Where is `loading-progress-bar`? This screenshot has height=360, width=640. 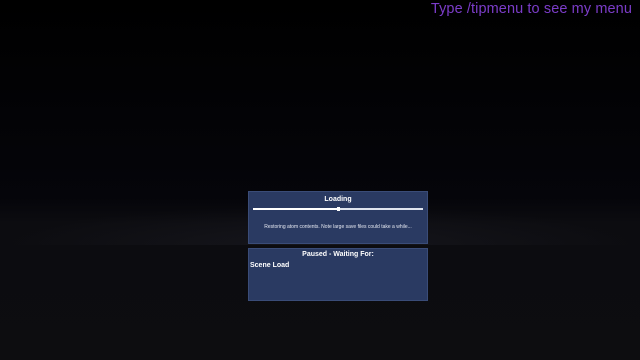
loading-progress-bar is located at coordinates (338, 209).